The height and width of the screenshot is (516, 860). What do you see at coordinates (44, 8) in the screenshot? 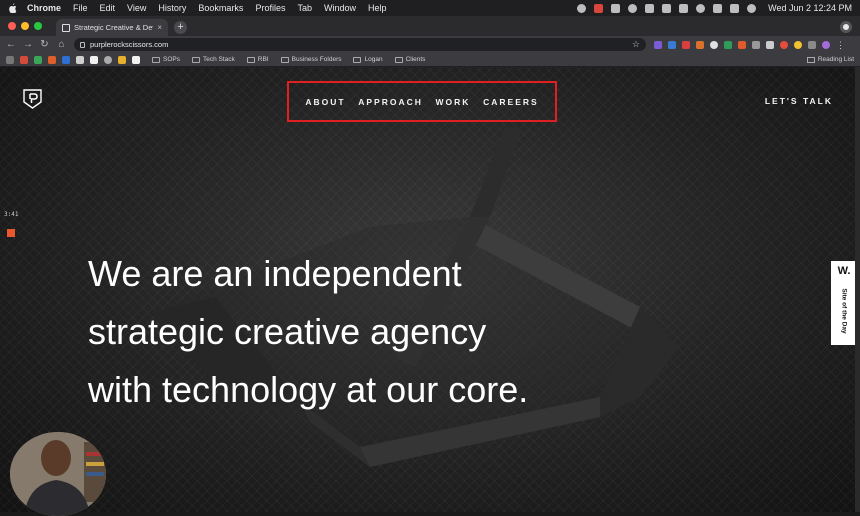
I see `menu-app-name: Chrome` at bounding box center [44, 8].